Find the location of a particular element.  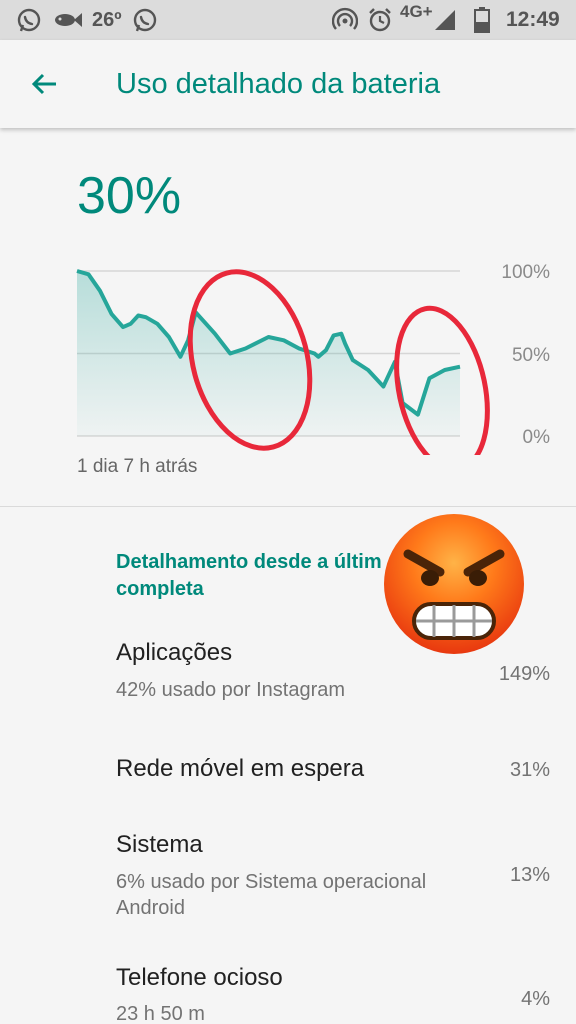

axis-label-50: 50% is located at coordinates (530, 355).